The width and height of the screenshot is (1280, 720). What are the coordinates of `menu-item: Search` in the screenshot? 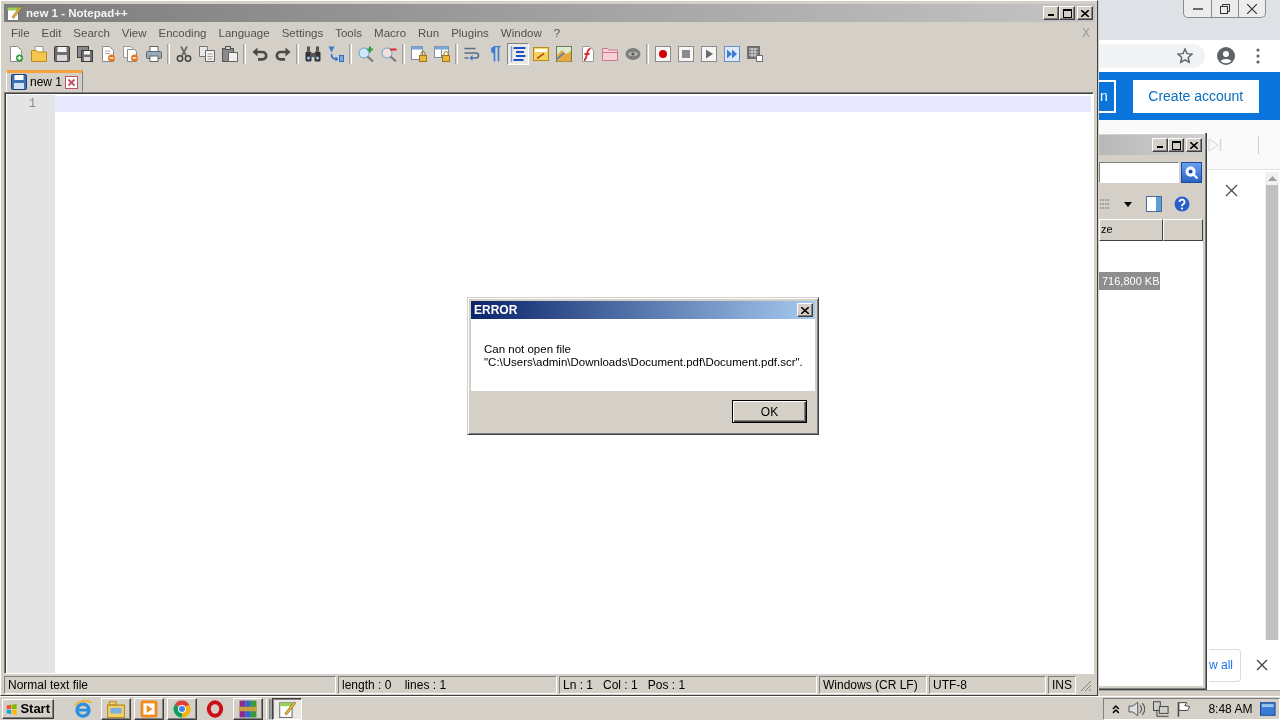 It's located at (91, 32).